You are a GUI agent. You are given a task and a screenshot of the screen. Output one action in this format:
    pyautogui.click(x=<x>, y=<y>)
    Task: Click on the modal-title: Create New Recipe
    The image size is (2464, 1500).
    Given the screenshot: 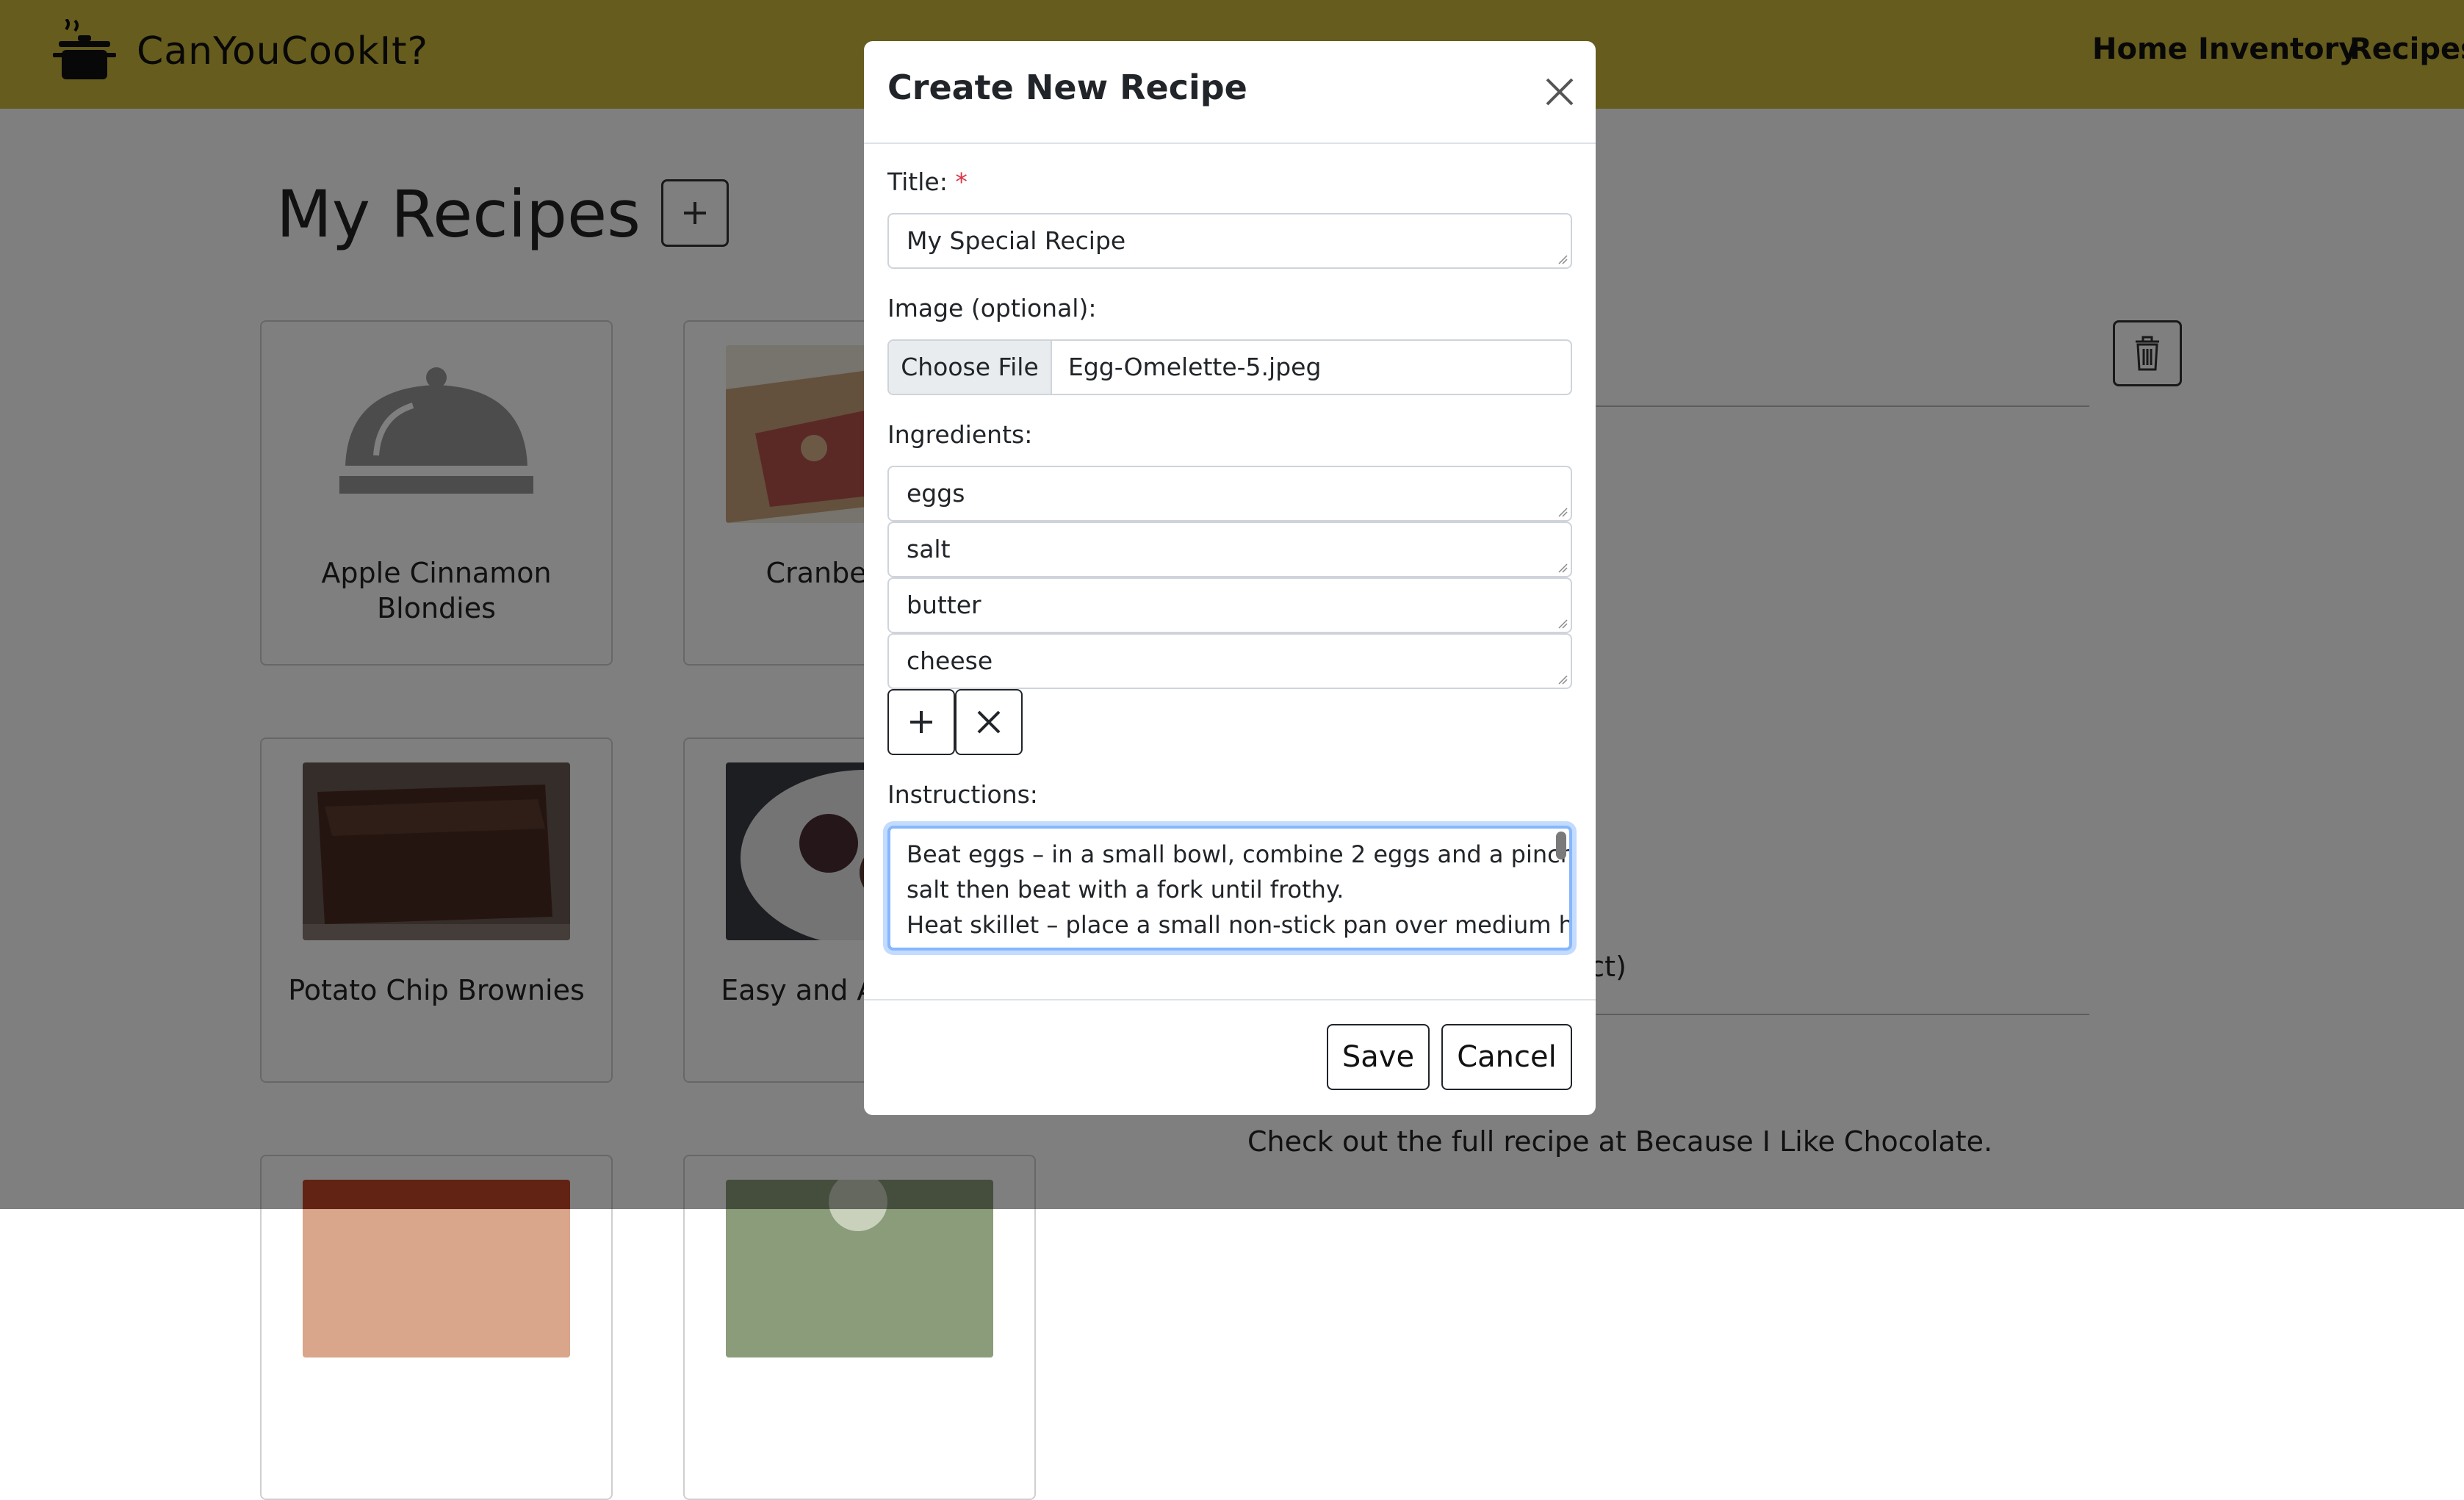 What is the action you would take?
    pyautogui.click(x=1067, y=87)
    